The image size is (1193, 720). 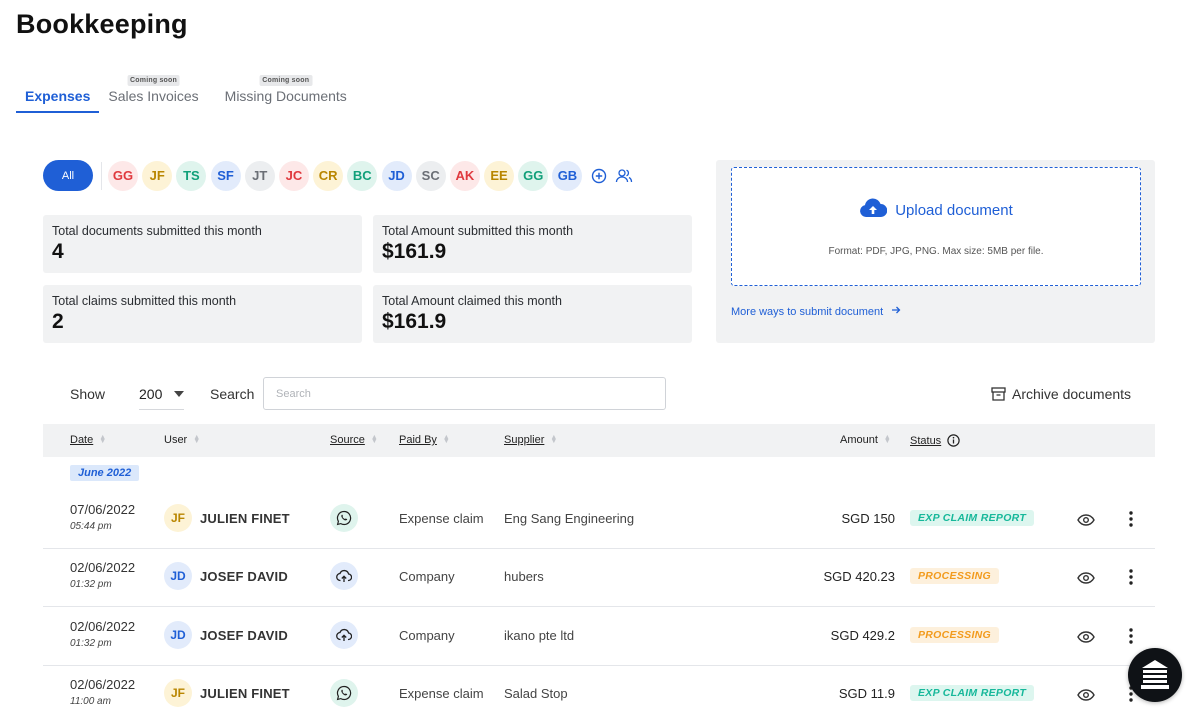 What do you see at coordinates (103, 509) in the screenshot?
I see `row-date: 07/06/2022` at bounding box center [103, 509].